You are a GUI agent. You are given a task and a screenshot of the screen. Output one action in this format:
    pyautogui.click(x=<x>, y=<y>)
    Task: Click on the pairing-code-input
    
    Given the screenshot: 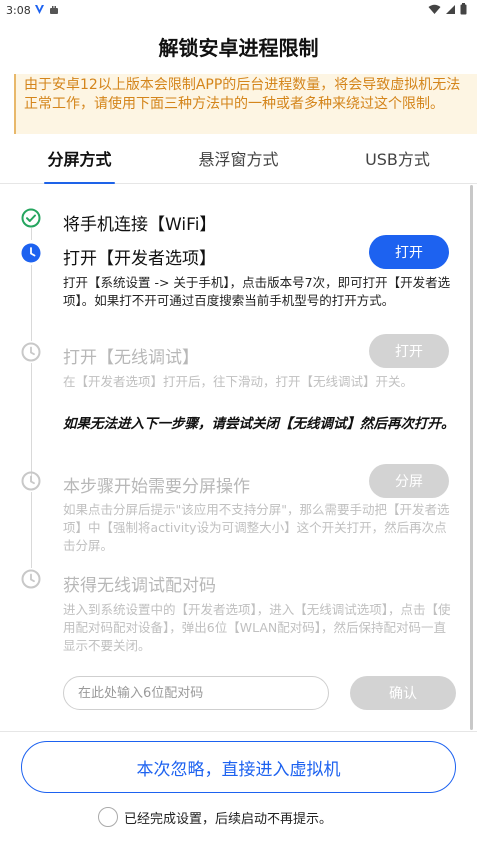 What is the action you would take?
    pyautogui.click(x=196, y=693)
    